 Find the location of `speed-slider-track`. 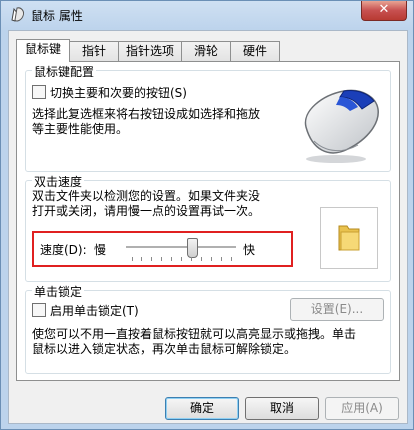

speed-slider-track is located at coordinates (181, 247).